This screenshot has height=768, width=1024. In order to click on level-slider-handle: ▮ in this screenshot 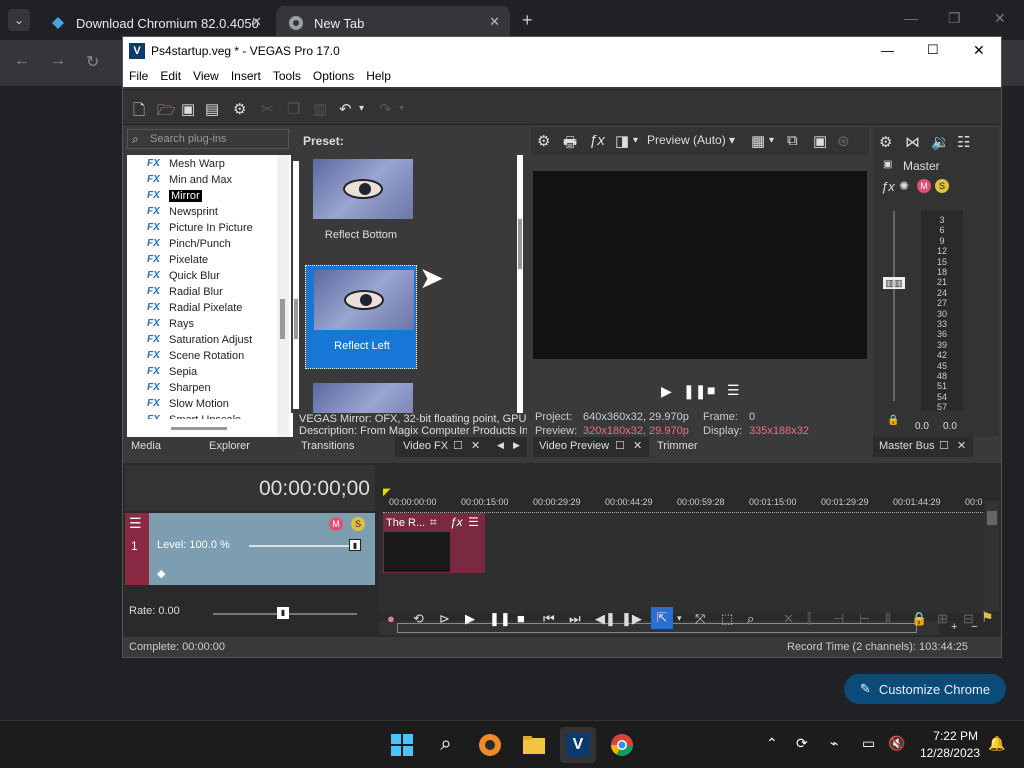, I will do `click(355, 545)`.